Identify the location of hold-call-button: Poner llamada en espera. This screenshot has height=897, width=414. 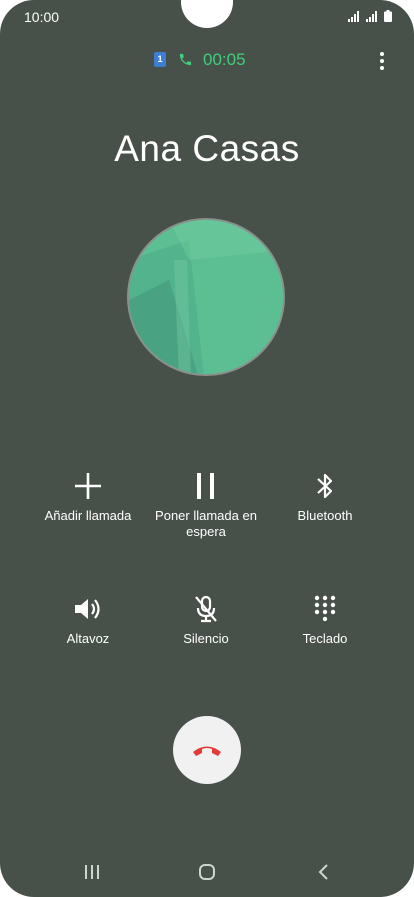
(206, 505).